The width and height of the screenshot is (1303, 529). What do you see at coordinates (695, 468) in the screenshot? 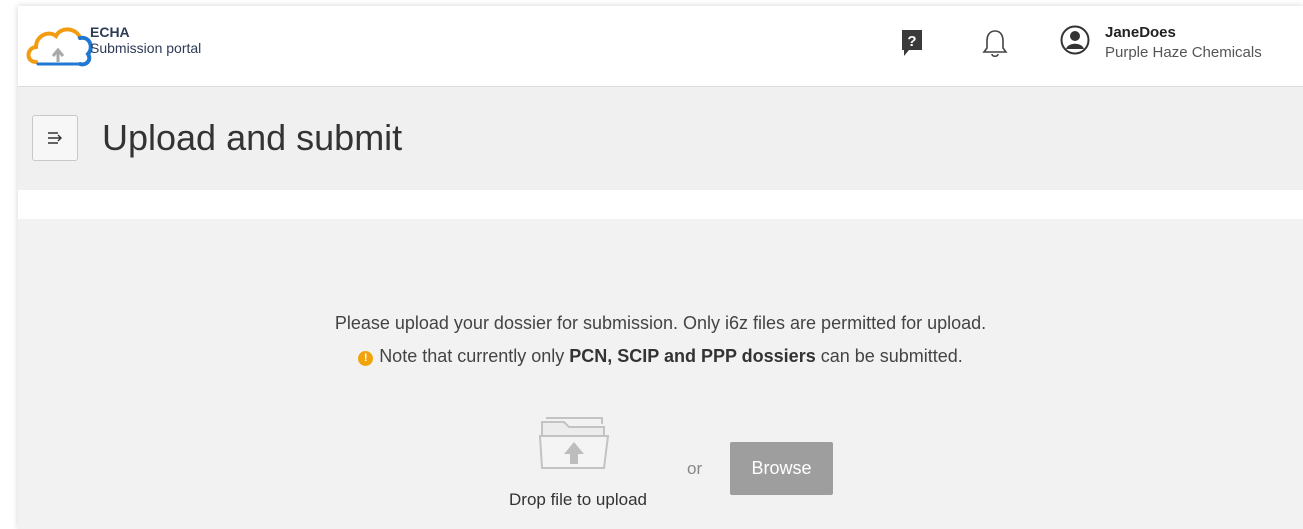
I see `or-separator: or` at bounding box center [695, 468].